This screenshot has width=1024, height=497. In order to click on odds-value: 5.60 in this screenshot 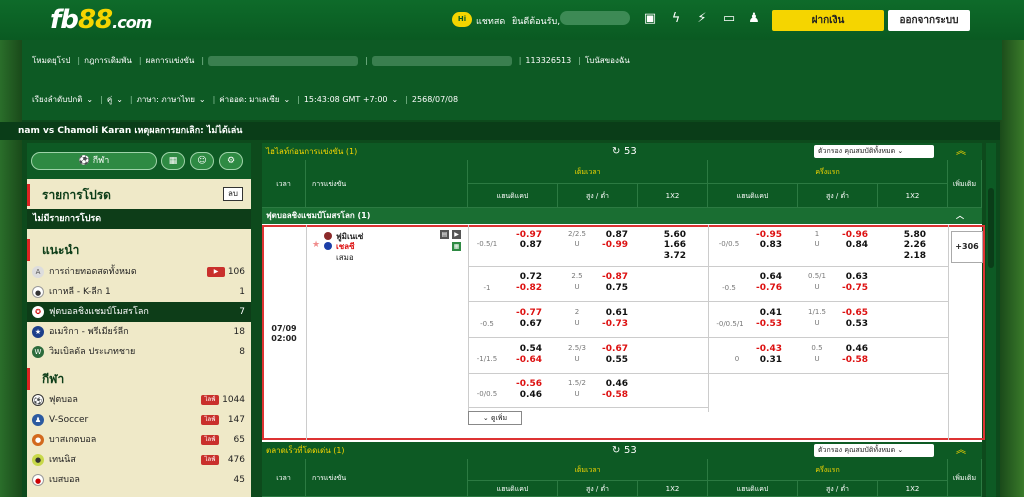, I will do `click(666, 235)`.